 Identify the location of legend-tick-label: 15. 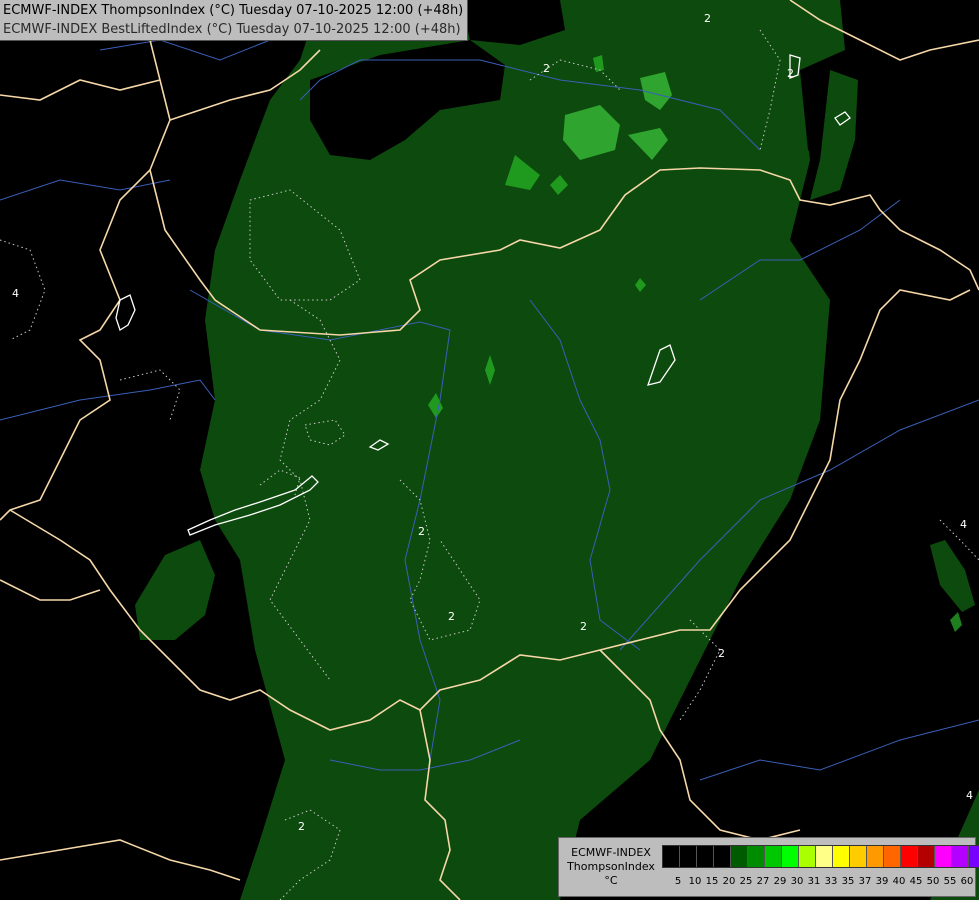
(712, 881).